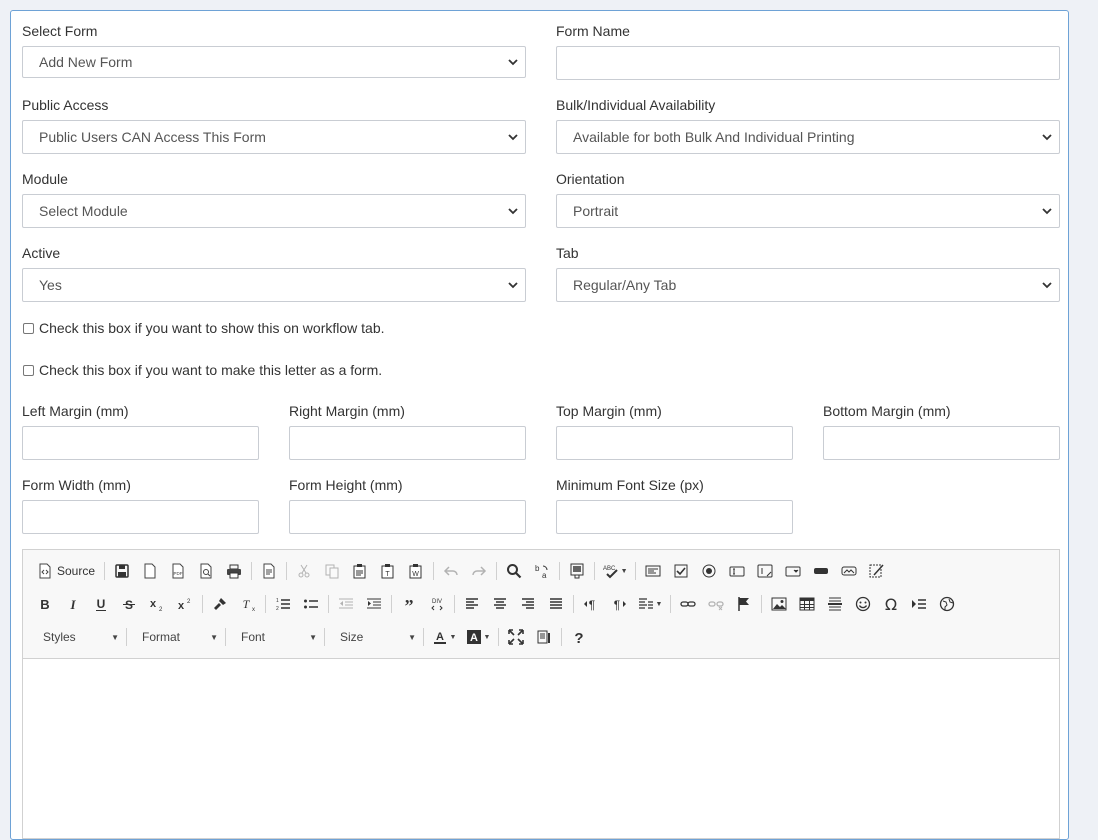  What do you see at coordinates (150, 571) in the screenshot?
I see `new-page-button` at bounding box center [150, 571].